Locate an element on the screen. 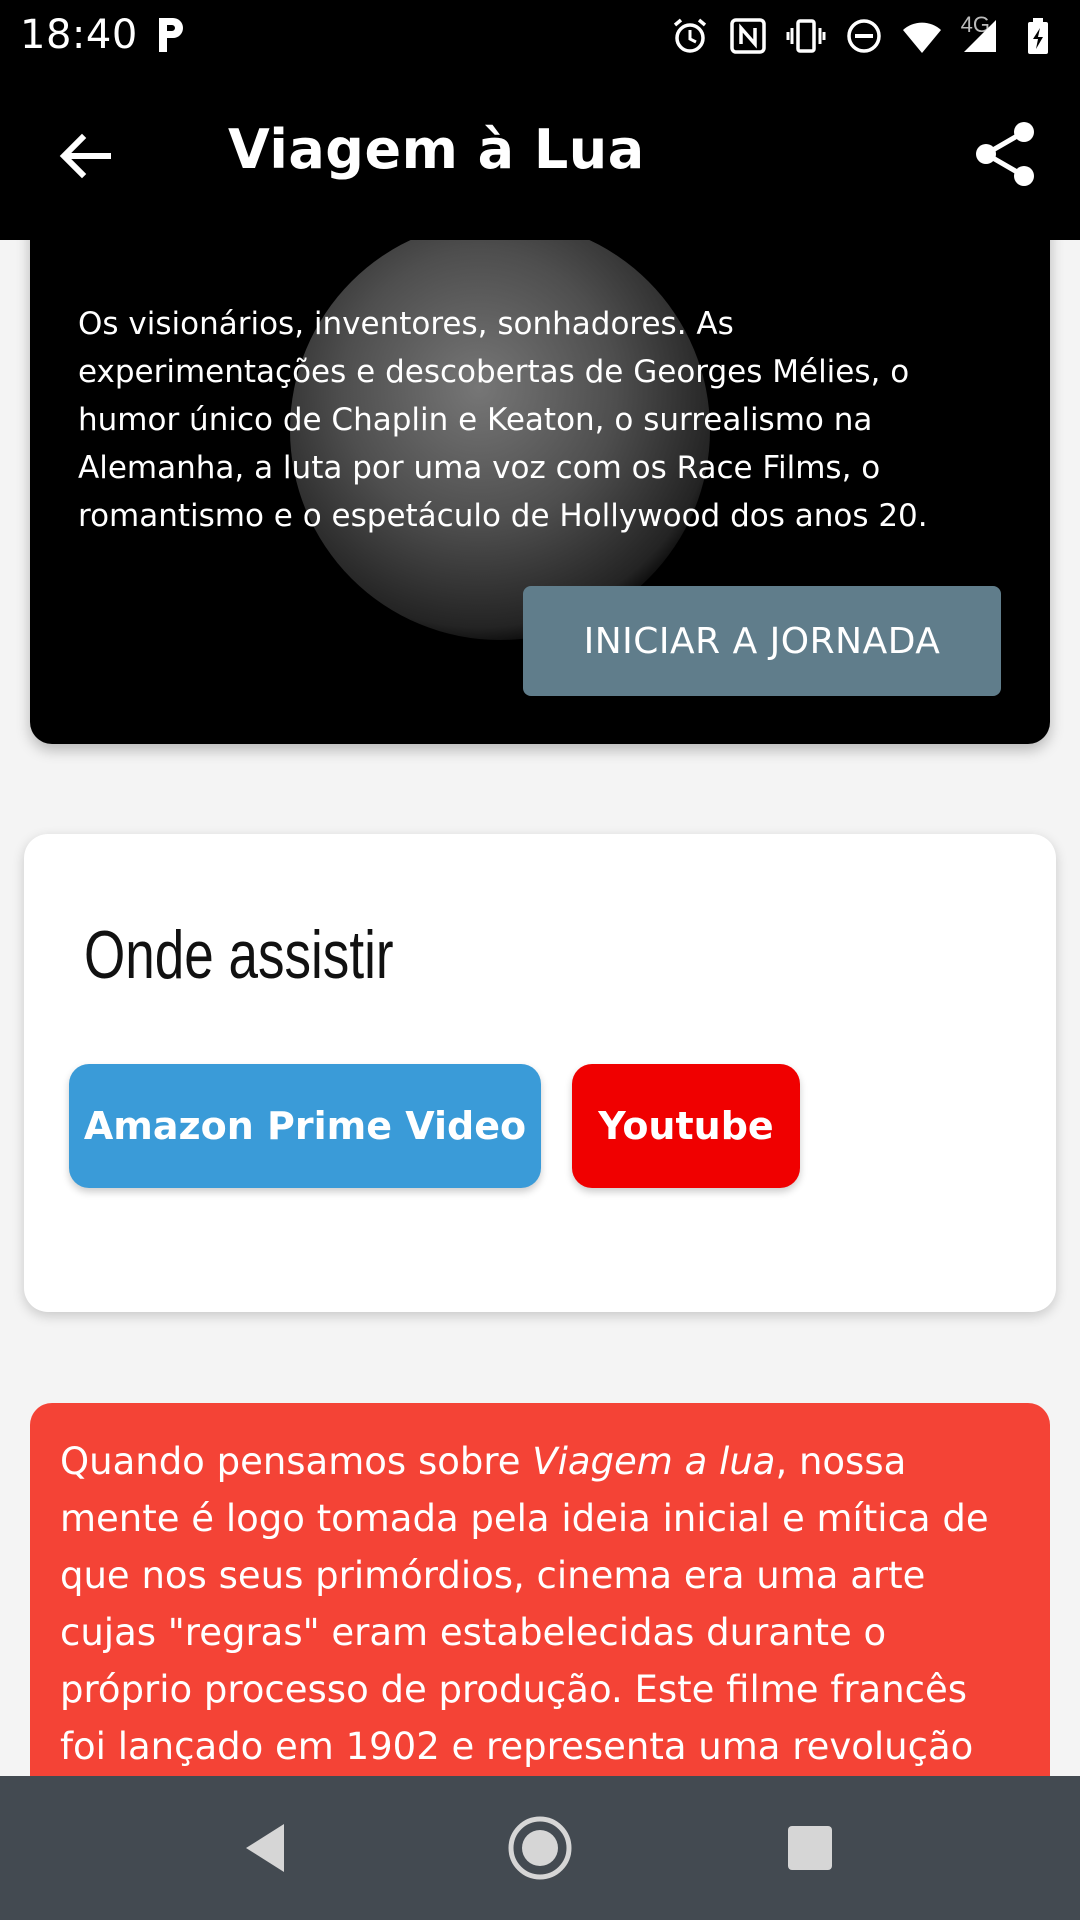 The image size is (1080, 1920). battery-charging-icon is located at coordinates (1038, 36).